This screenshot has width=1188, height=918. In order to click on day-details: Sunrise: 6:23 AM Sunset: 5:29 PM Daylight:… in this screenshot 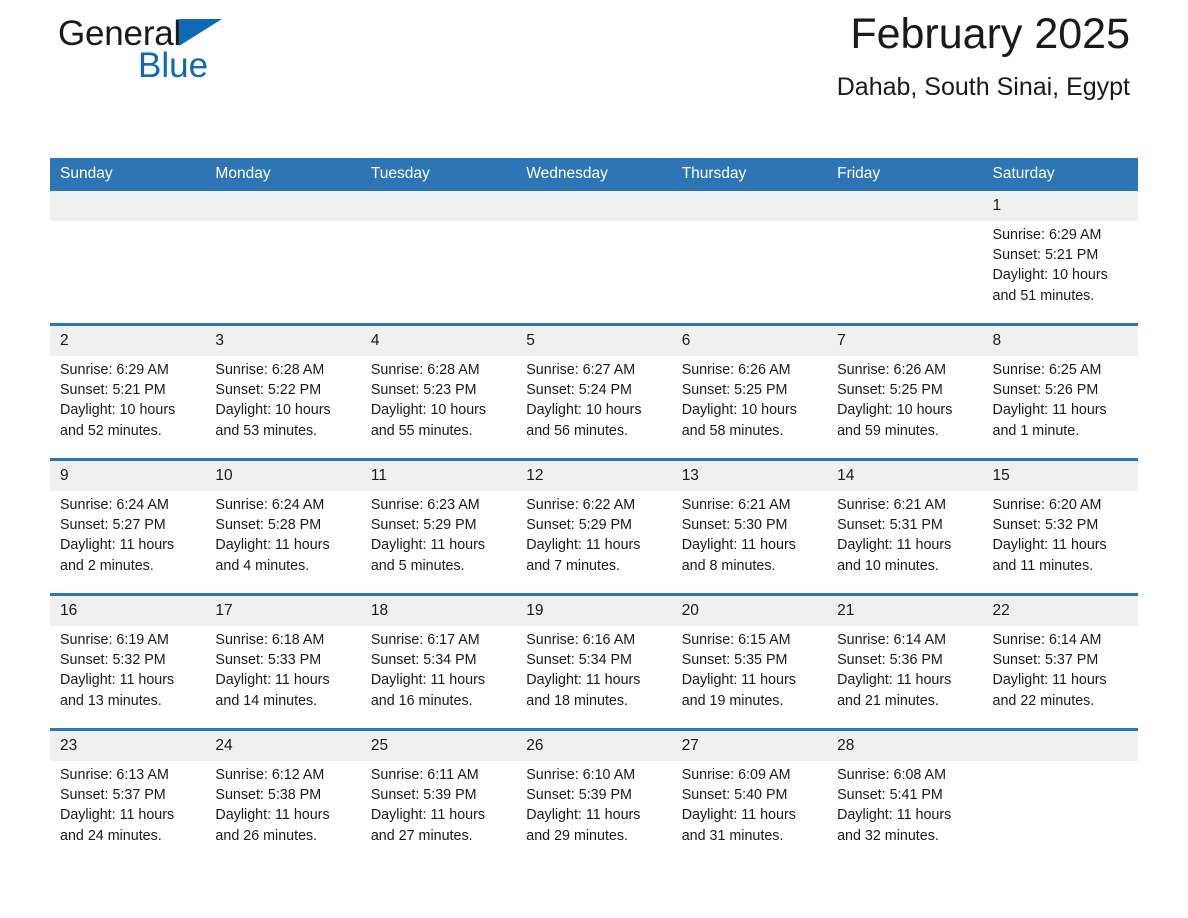, I will do `click(438, 533)`.